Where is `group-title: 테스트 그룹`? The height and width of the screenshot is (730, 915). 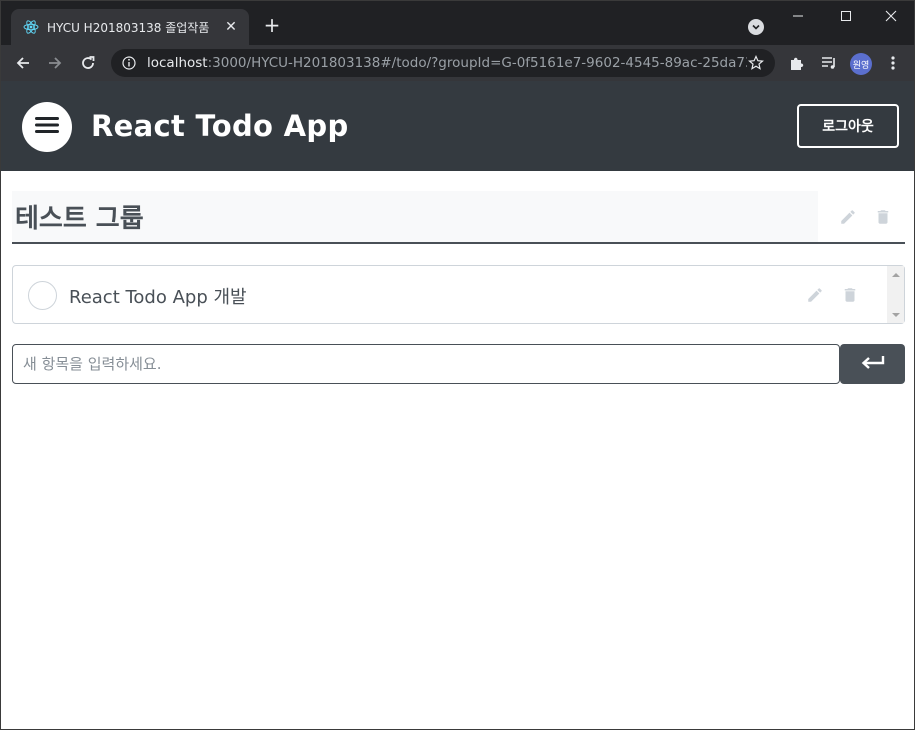
group-title: 테스트 그룹 is located at coordinates (79, 219).